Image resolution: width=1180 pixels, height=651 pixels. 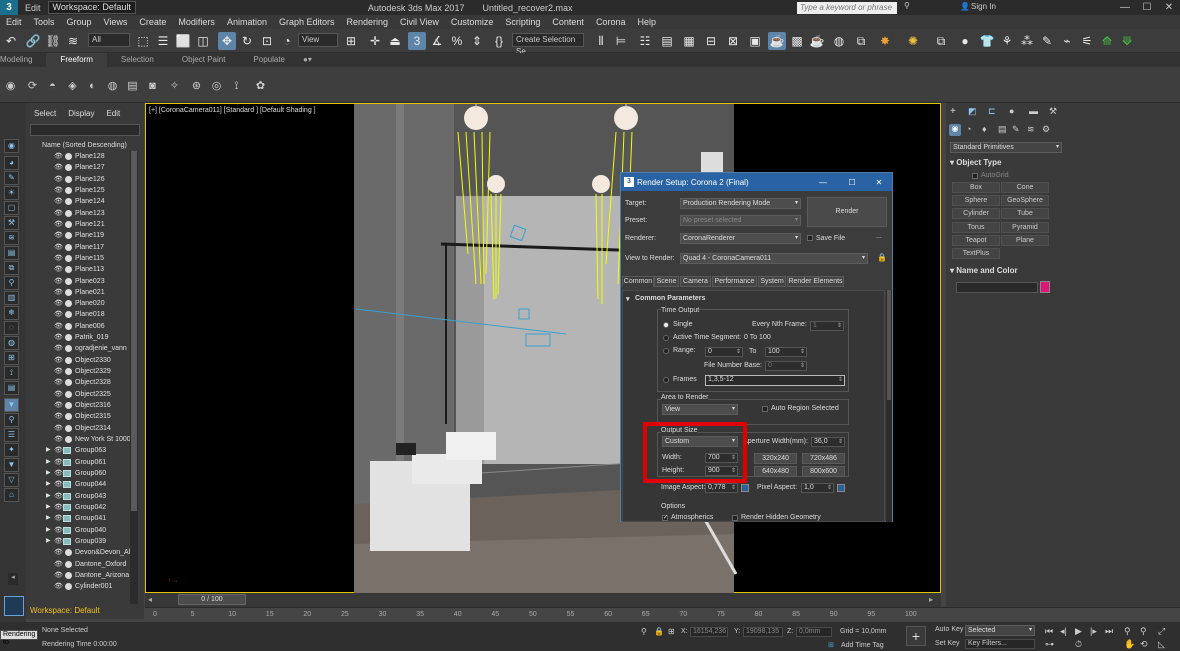 I want to click on display-lights-icon: ☀, so click(x=11, y=193).